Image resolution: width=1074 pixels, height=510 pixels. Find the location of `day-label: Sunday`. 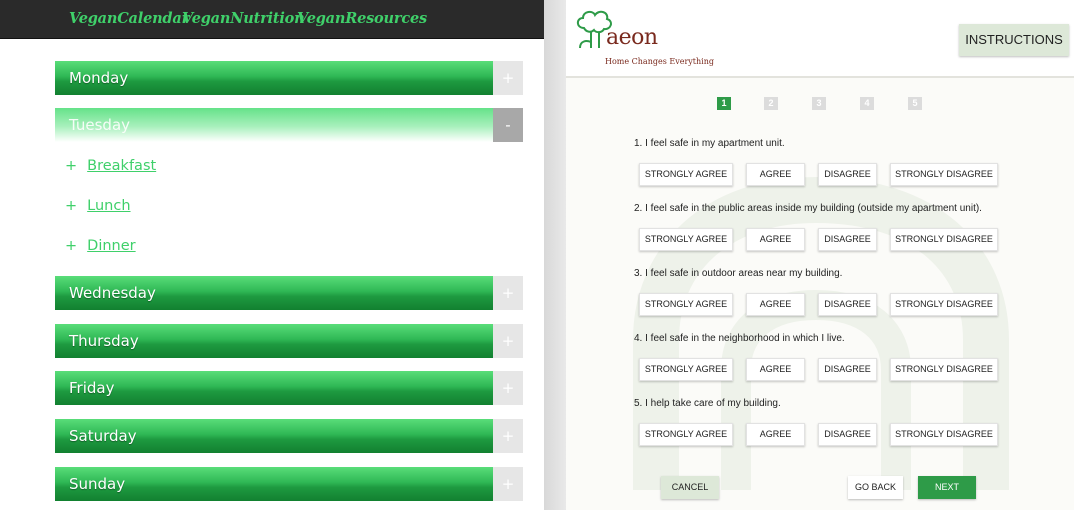

day-label: Sunday is located at coordinates (97, 484).